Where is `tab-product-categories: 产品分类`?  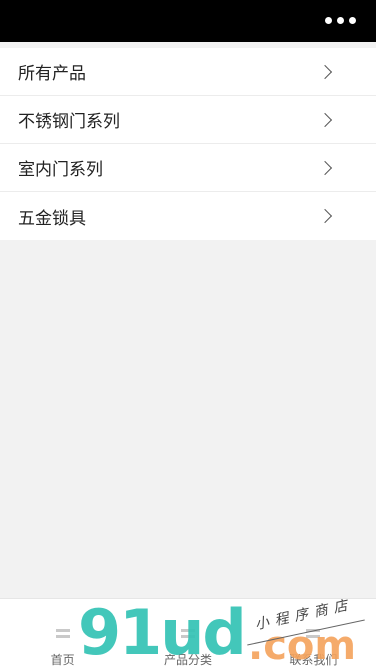 tab-product-categories: 产品分类 is located at coordinates (187, 635).